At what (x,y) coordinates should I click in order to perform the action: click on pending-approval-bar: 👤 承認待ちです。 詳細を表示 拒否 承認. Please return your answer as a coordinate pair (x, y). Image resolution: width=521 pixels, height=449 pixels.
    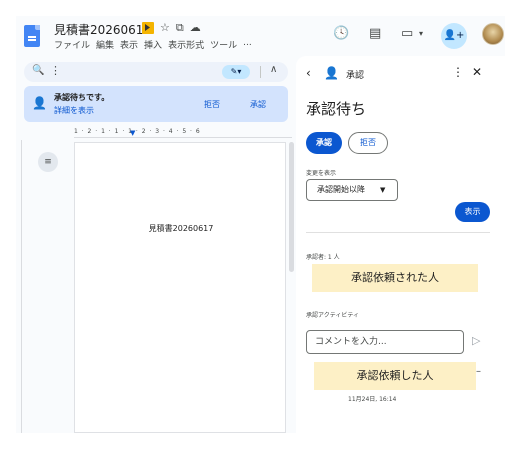
    Looking at the image, I should click on (156, 104).